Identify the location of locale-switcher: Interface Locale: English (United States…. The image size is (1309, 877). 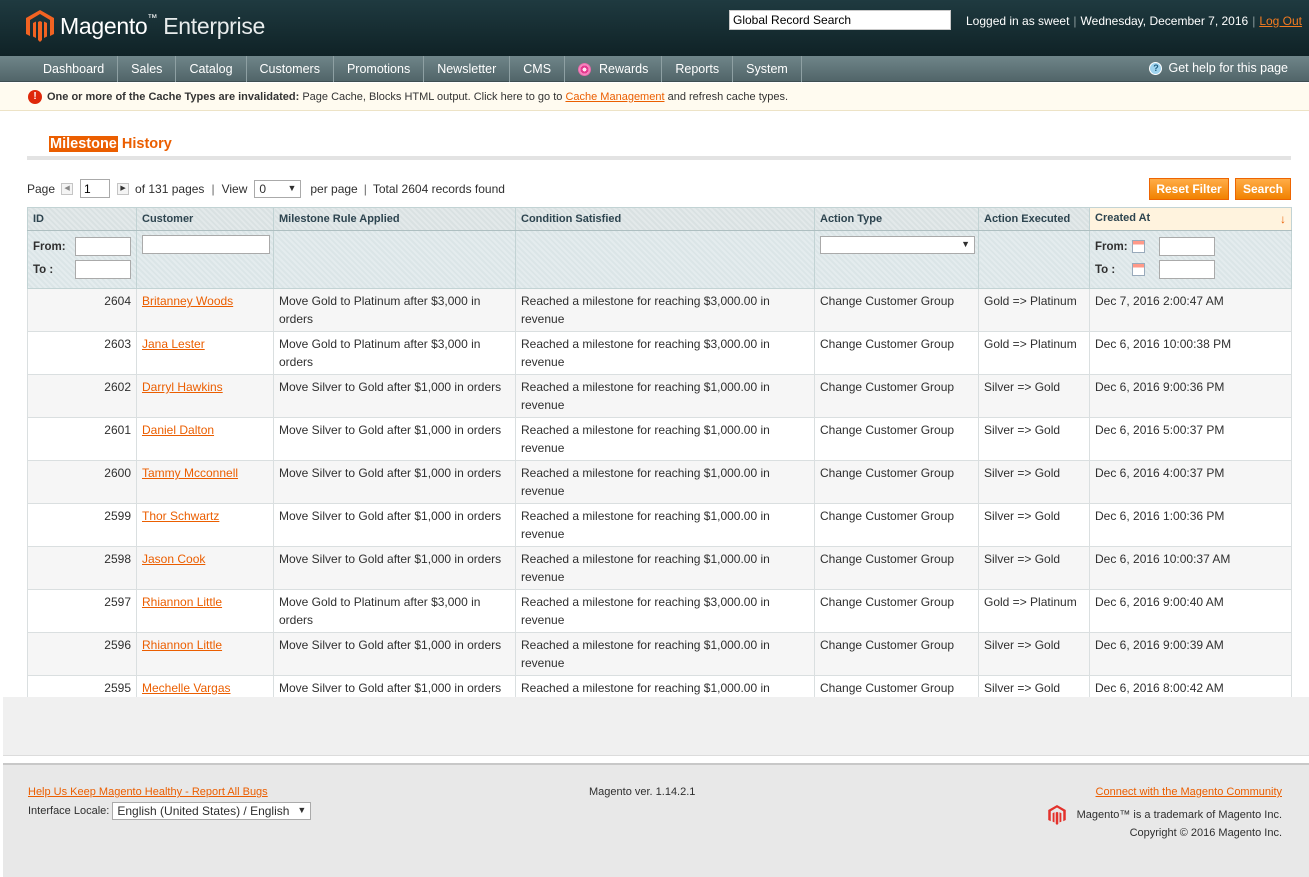
(170, 811).